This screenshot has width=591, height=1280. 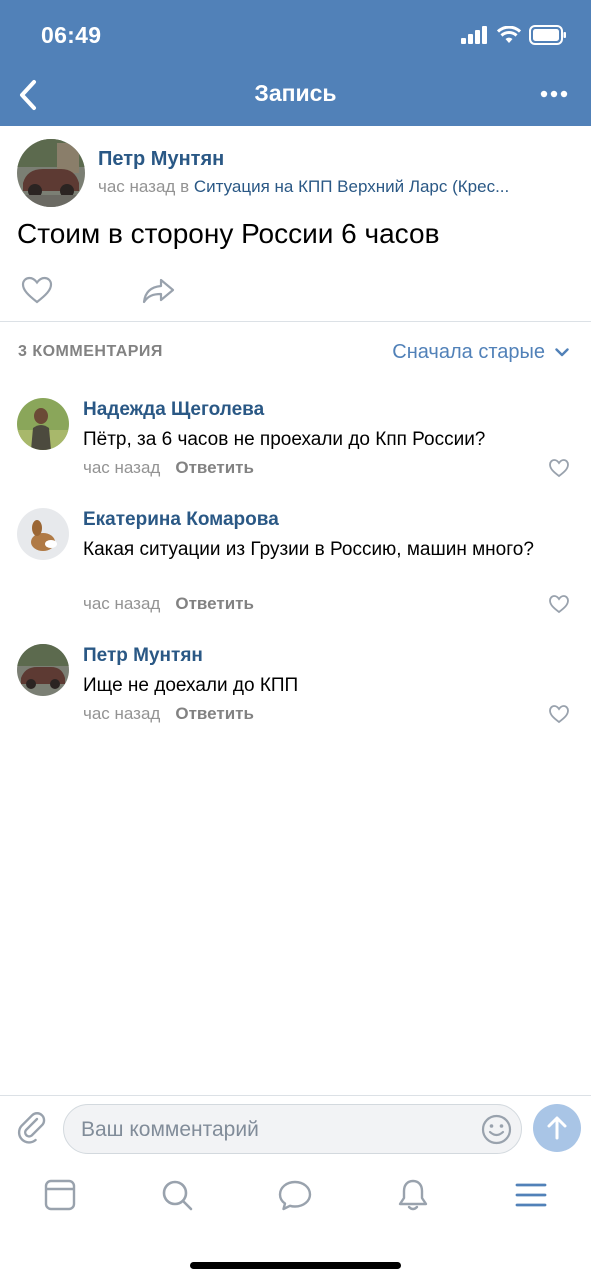 What do you see at coordinates (295, 1265) in the screenshot?
I see `home-indicator` at bounding box center [295, 1265].